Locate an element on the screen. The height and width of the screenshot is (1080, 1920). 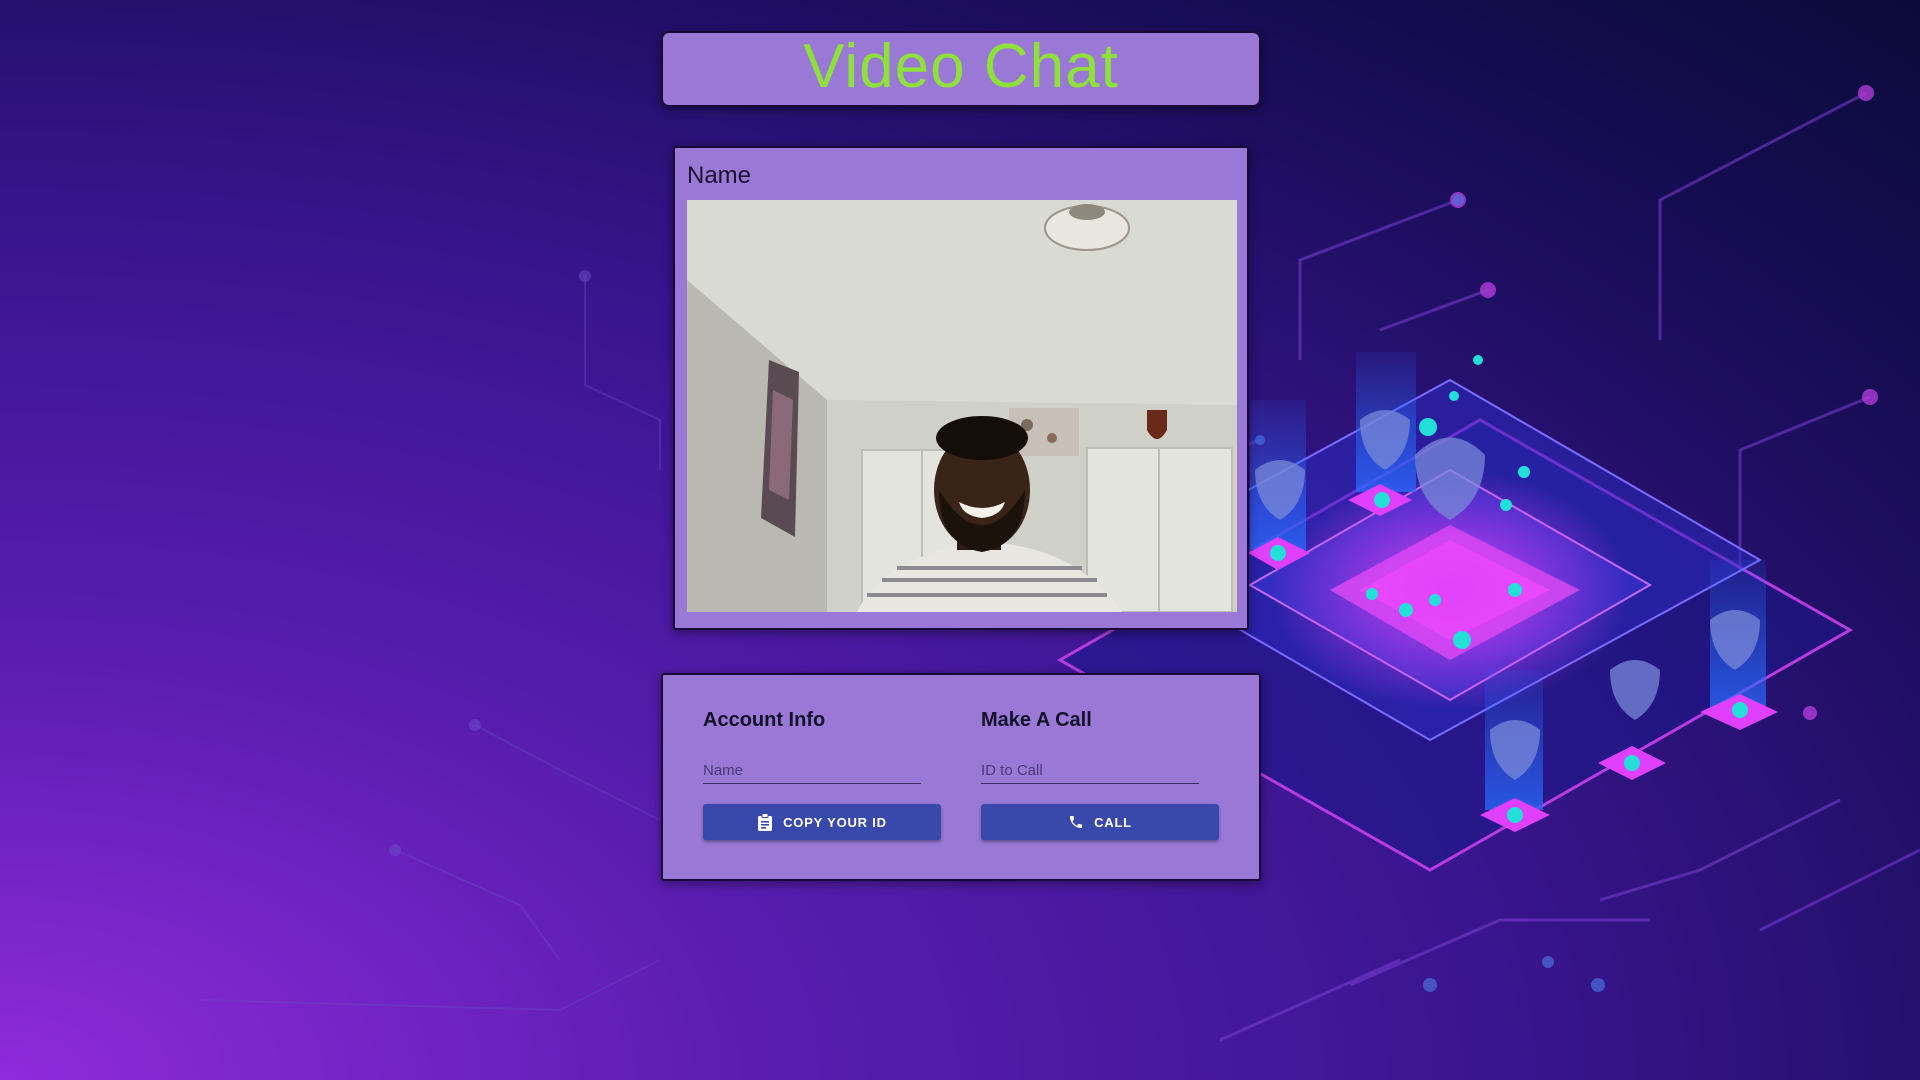
make-call-heading: Make A Call is located at coordinates (1036, 720).